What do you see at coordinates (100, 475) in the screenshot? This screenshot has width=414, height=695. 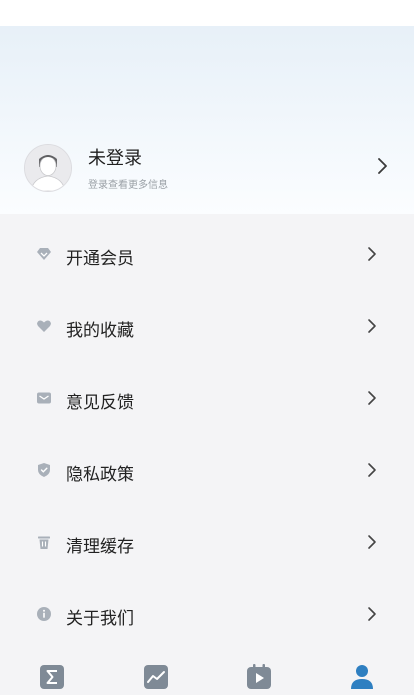 I see `menu-item-label: 隐私政策` at bounding box center [100, 475].